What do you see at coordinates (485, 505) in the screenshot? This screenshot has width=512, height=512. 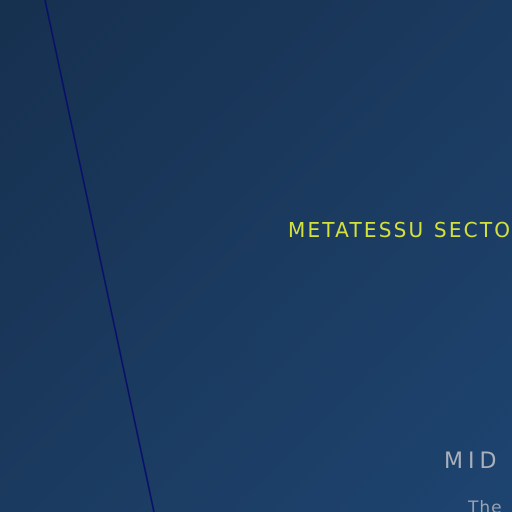 I see `section-body-text: The` at bounding box center [485, 505].